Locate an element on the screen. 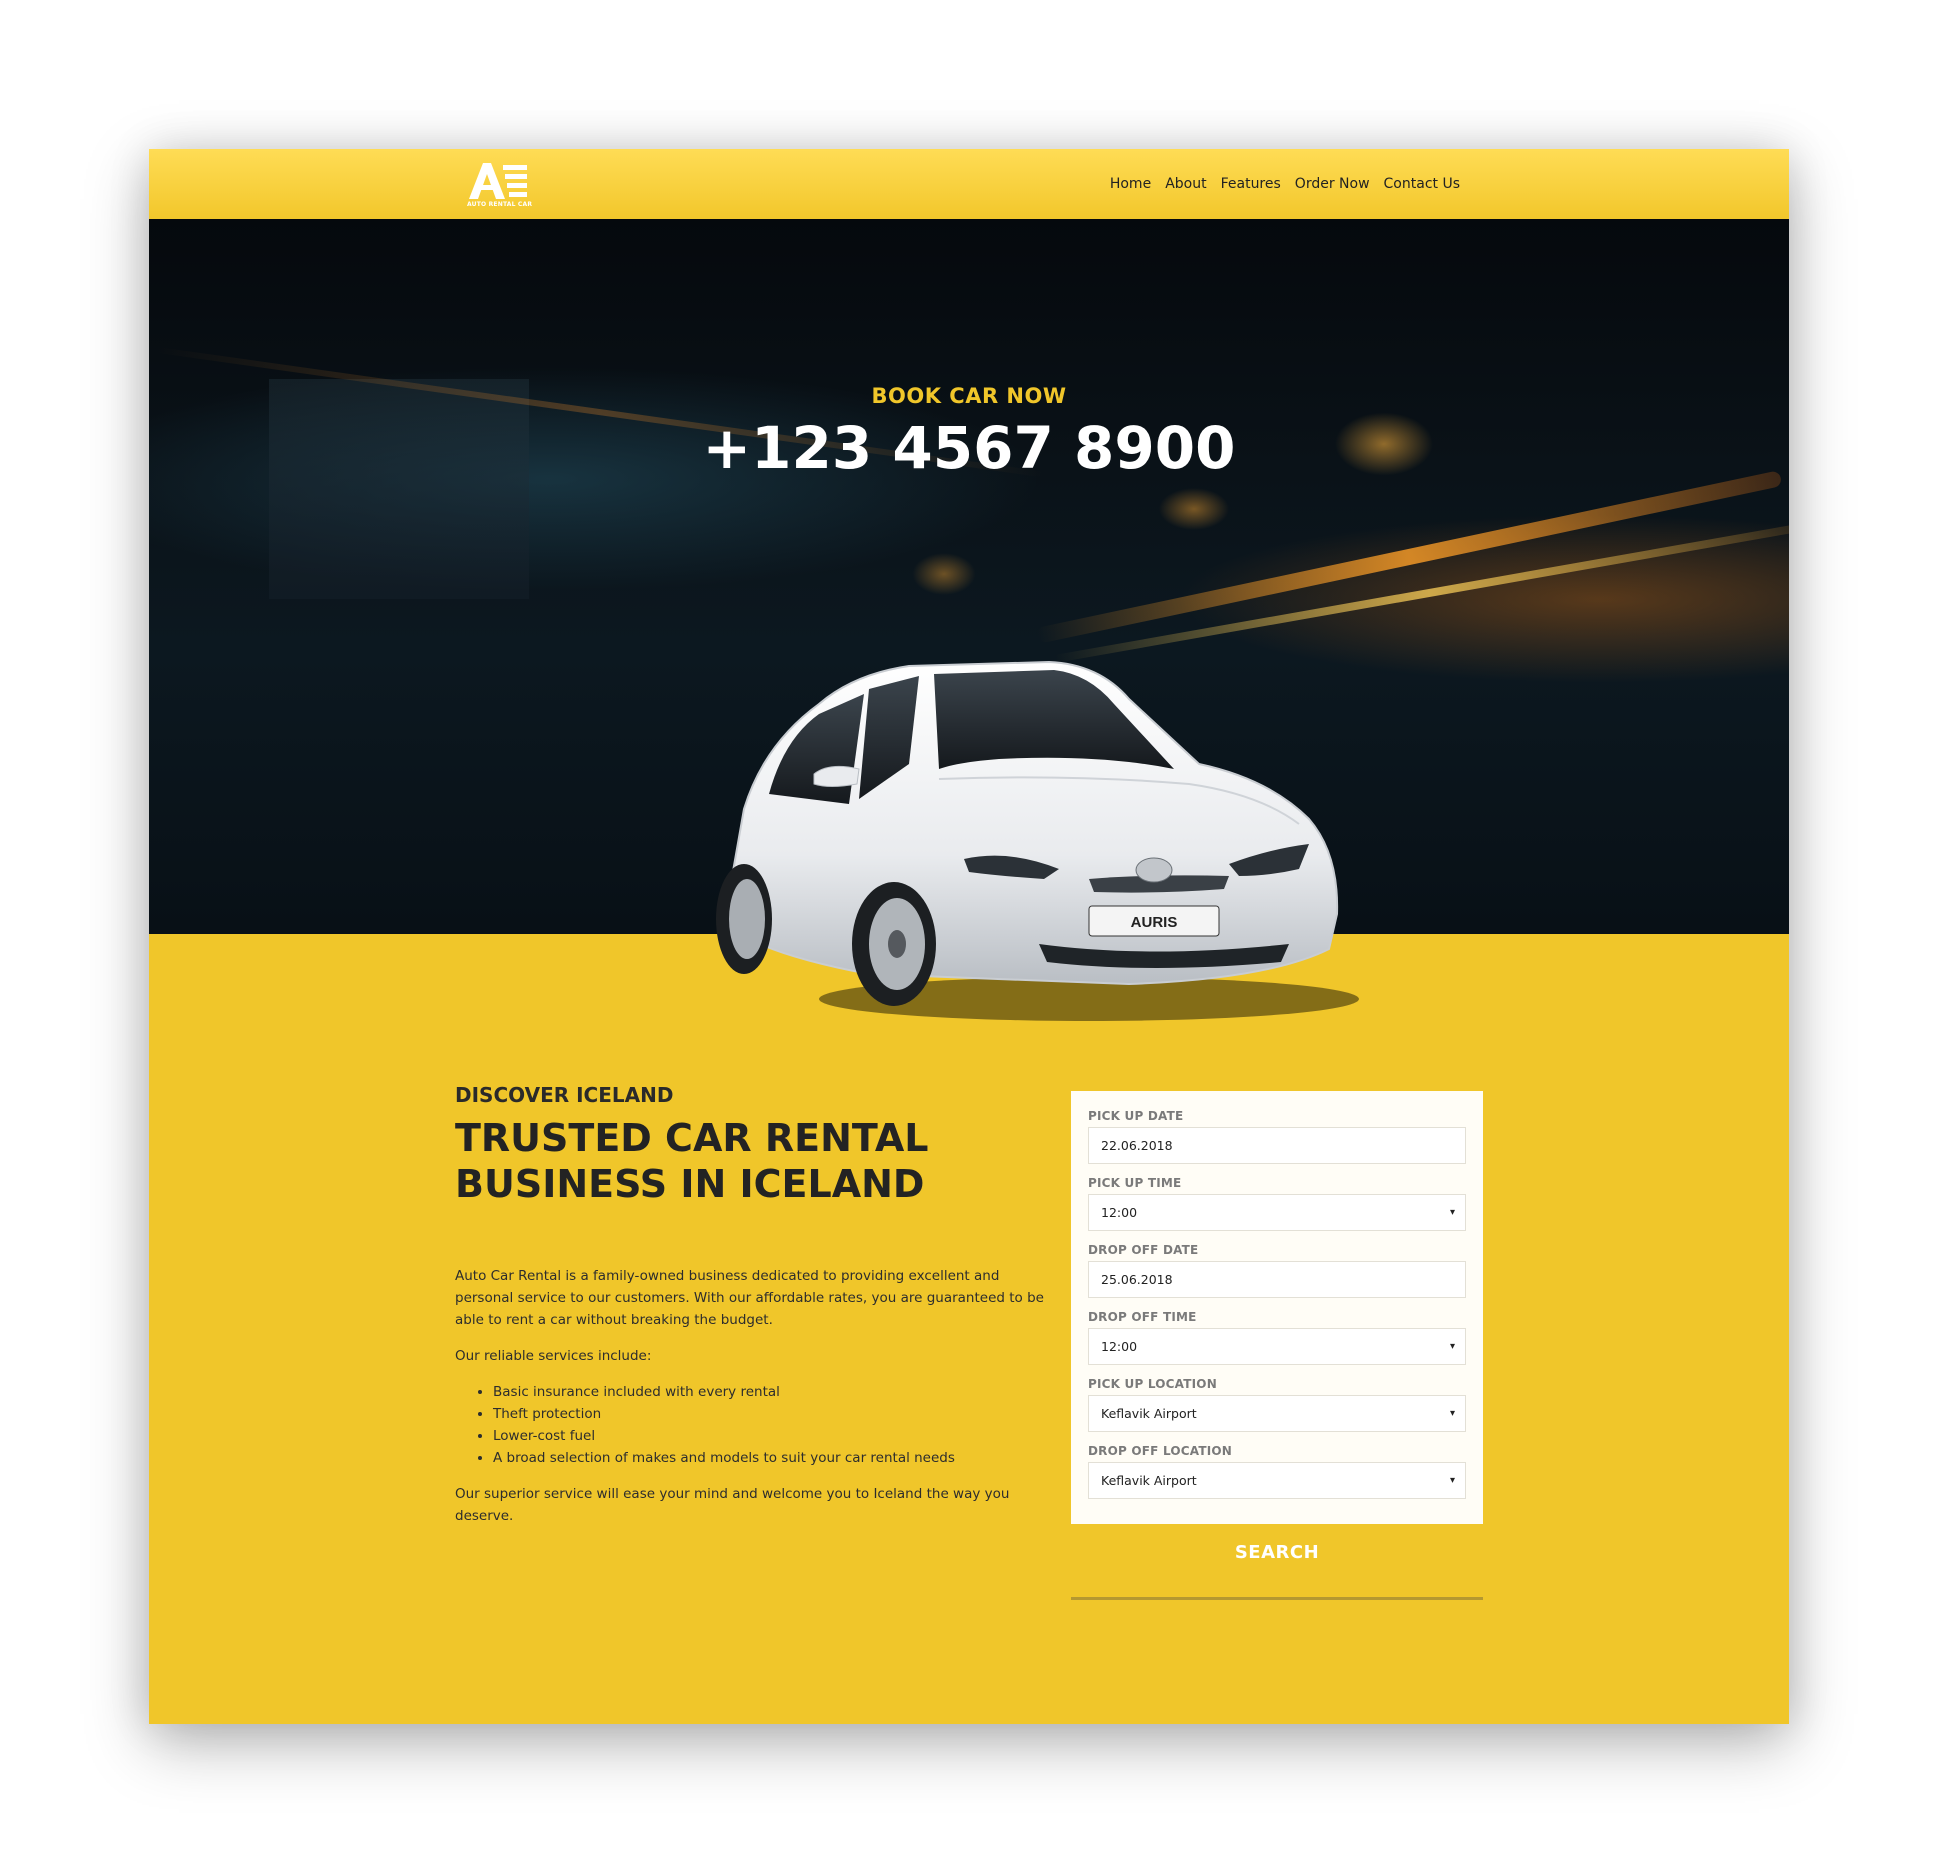 This screenshot has height=1871, width=1937. pickup-location-value: Keflavik Airport is located at coordinates (1149, 1413).